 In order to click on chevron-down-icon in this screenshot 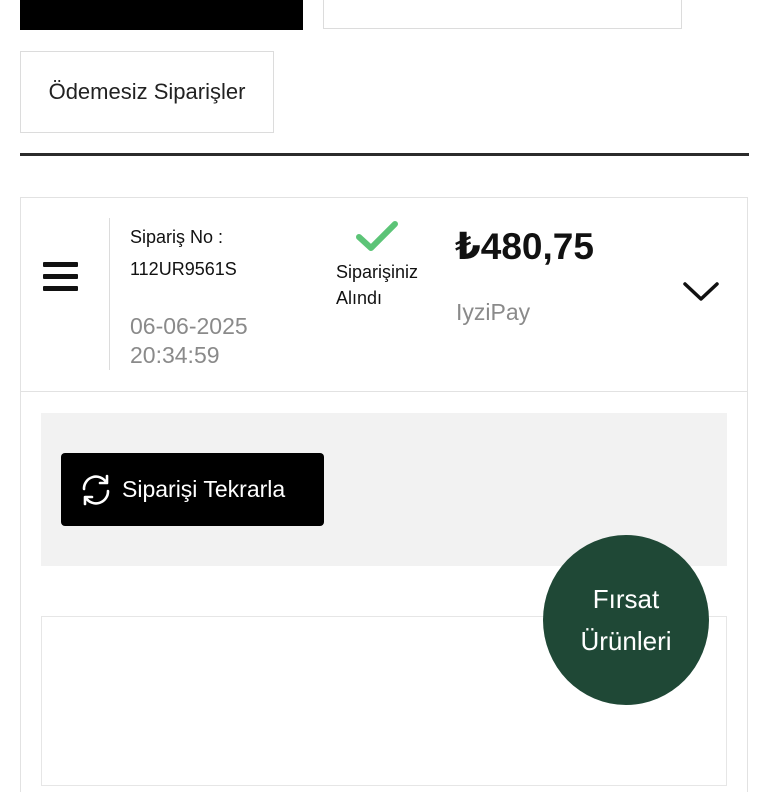, I will do `click(701, 292)`.